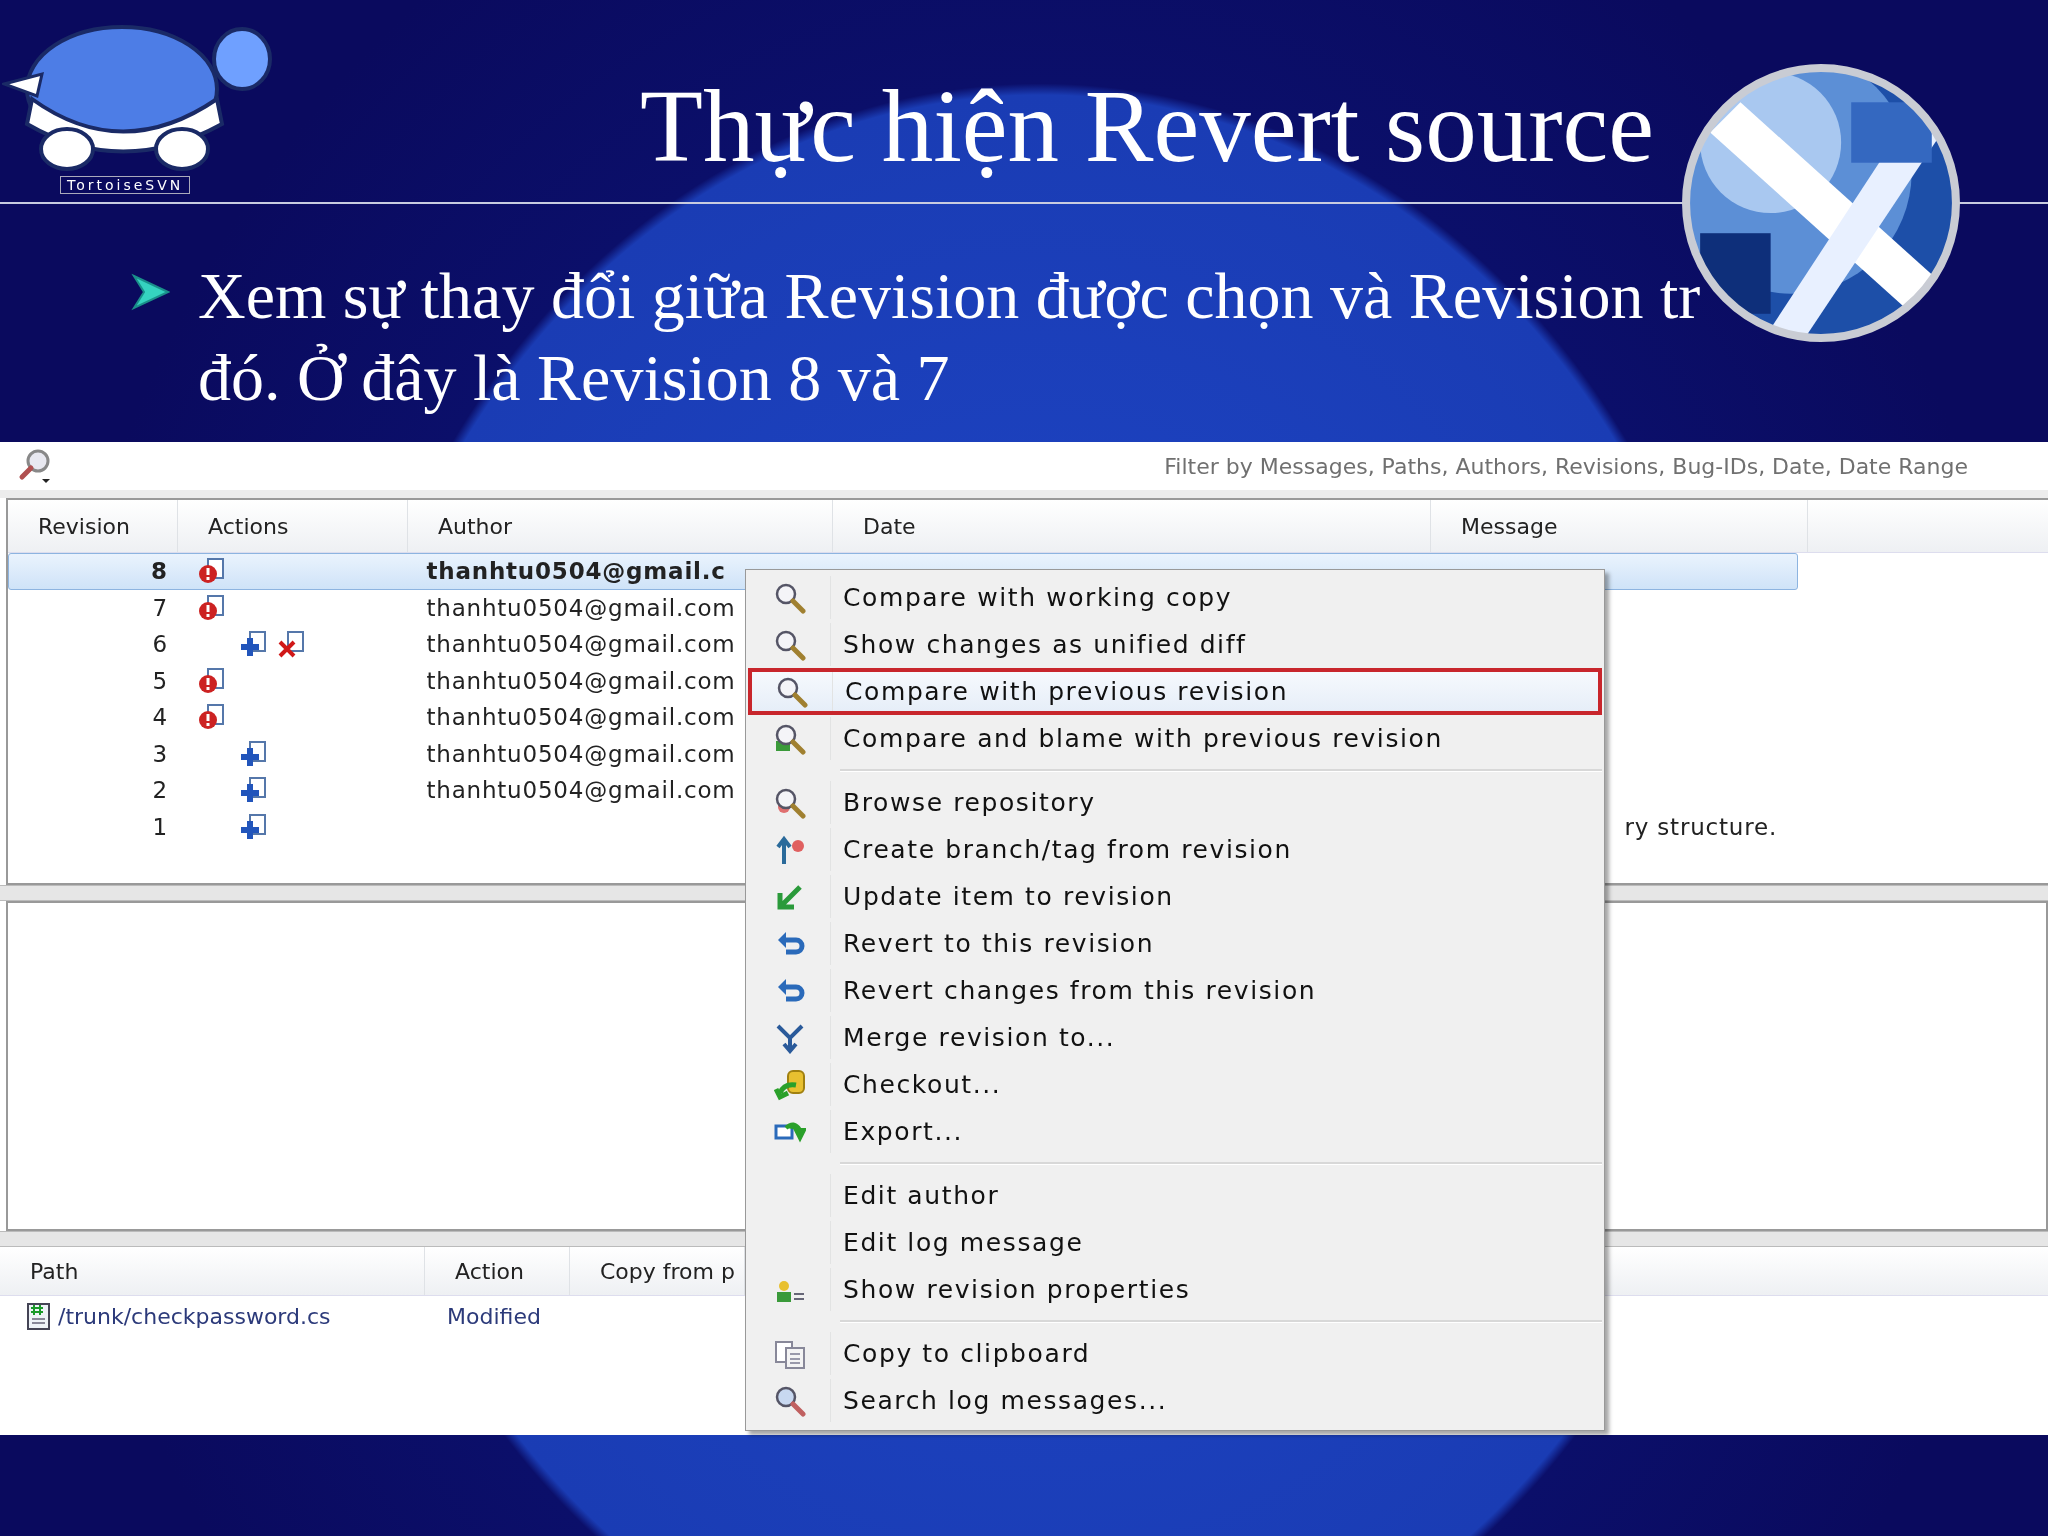 The height and width of the screenshot is (1536, 2048). Describe the element at coordinates (576, 571) in the screenshot. I see `author-email: thanhtu0504@gmail.c` at that location.